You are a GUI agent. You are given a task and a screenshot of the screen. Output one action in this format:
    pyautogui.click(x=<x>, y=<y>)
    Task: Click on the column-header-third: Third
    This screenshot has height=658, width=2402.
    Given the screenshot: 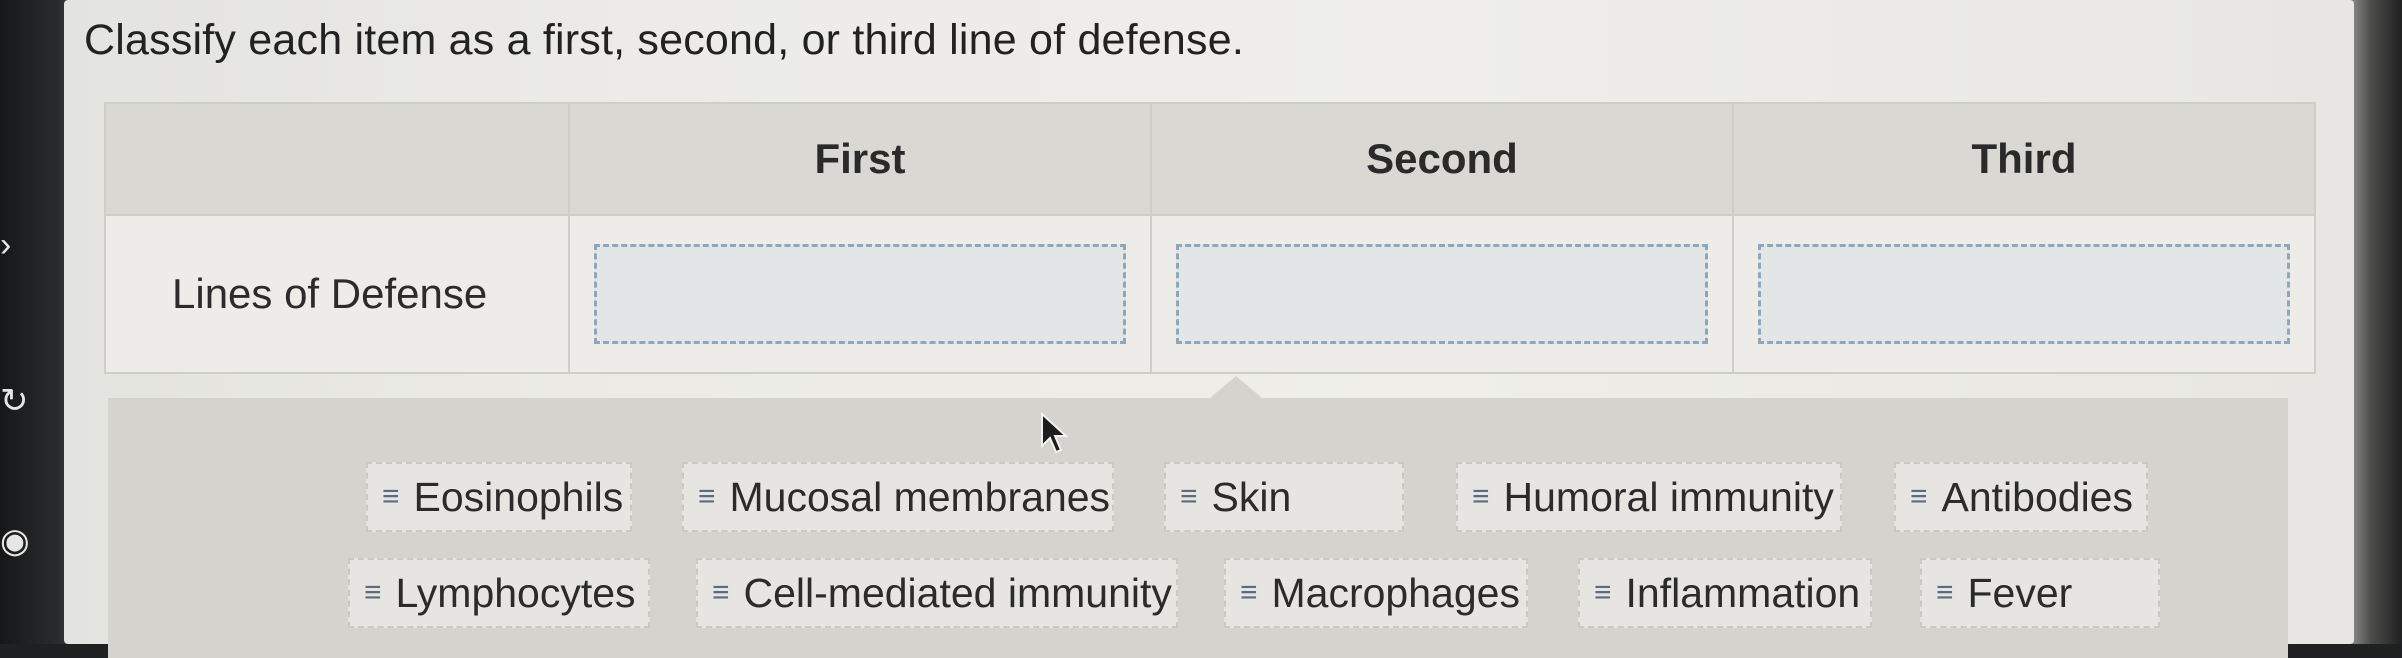 What is the action you would take?
    pyautogui.click(x=2024, y=159)
    